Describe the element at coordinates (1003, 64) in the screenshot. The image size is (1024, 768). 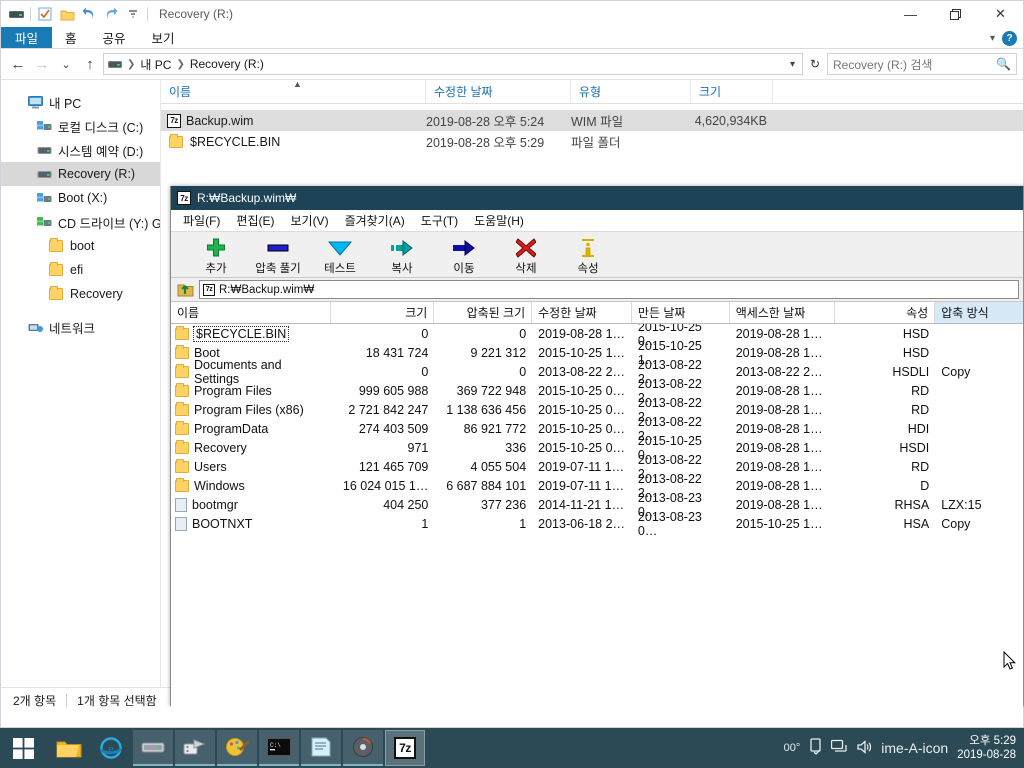
I see `search-icon: 🔍` at that location.